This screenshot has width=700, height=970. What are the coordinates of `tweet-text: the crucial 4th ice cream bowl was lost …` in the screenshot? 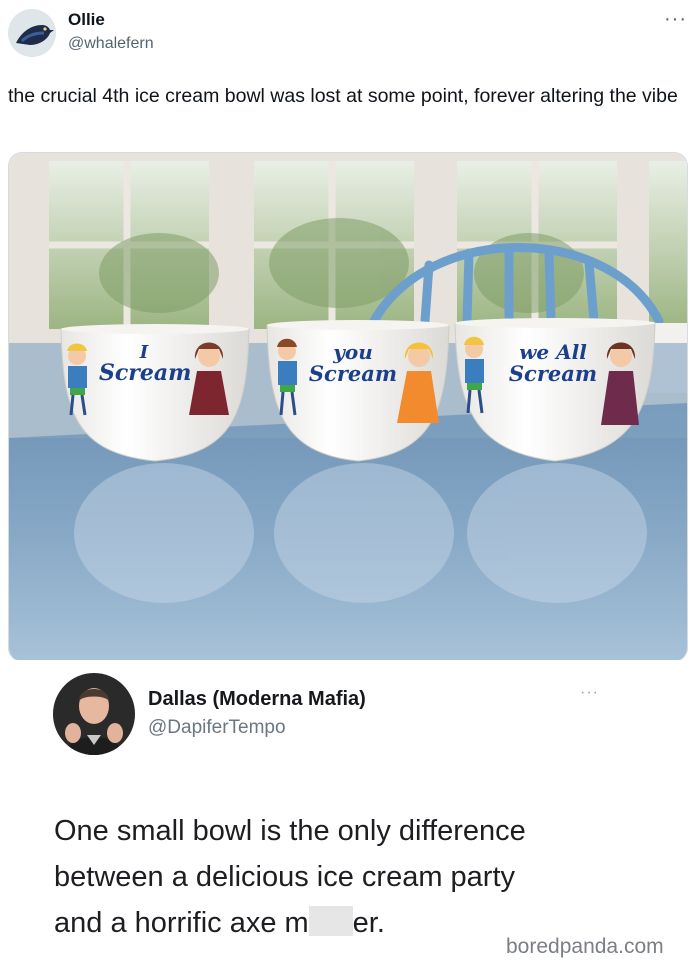 It's located at (343, 96).